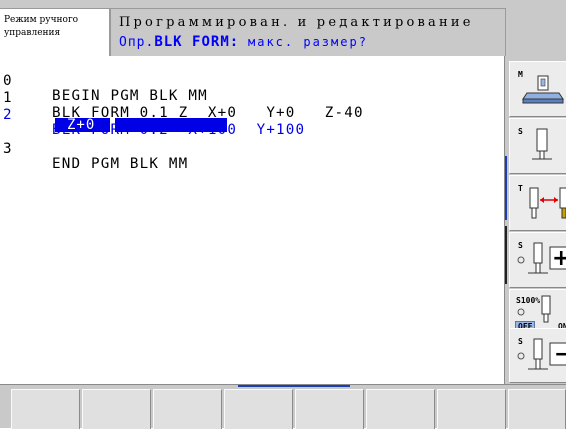 The image size is (566, 429). I want to click on line-number: 3, so click(7, 149).